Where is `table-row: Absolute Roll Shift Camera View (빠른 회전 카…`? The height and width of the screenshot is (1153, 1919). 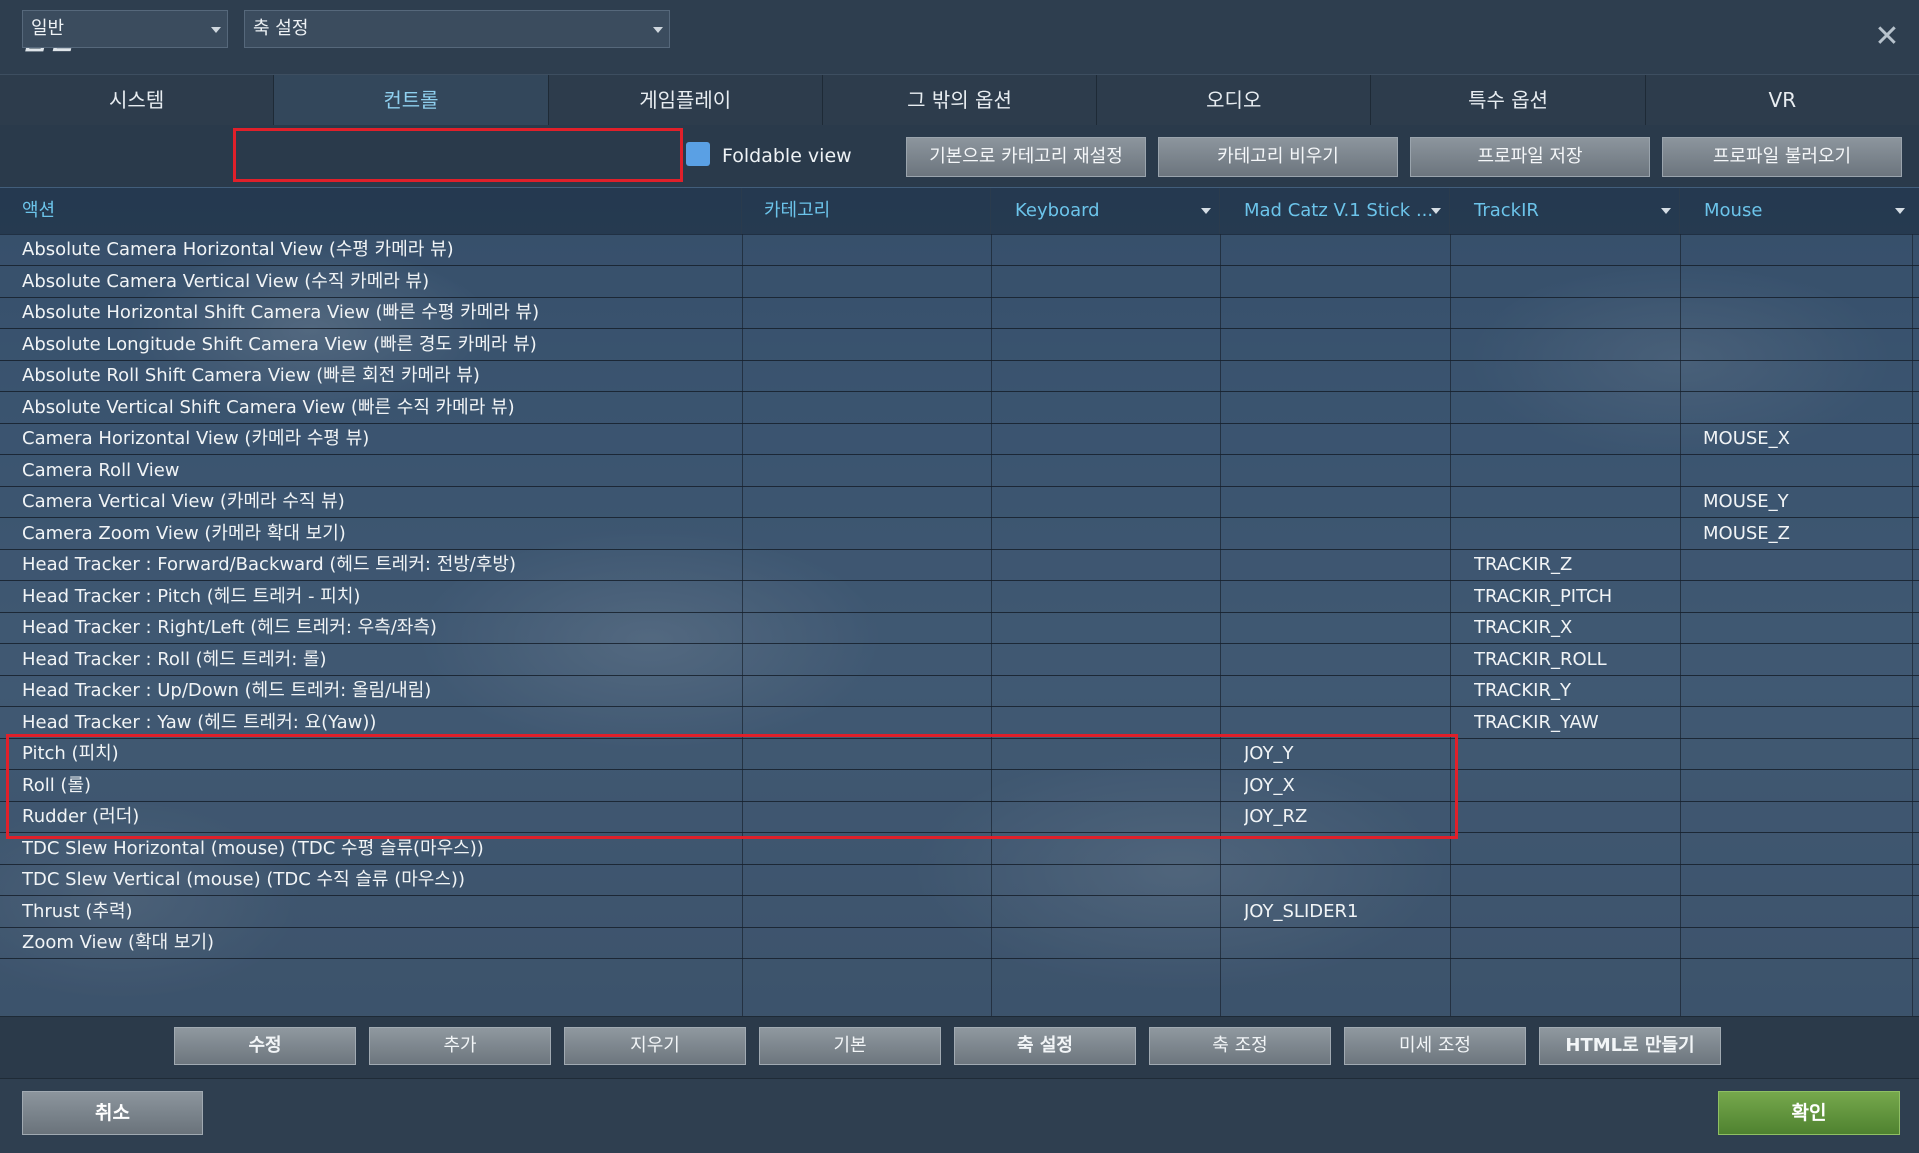
table-row: Absolute Roll Shift Camera View (빠른 회전 카… is located at coordinates (959, 376).